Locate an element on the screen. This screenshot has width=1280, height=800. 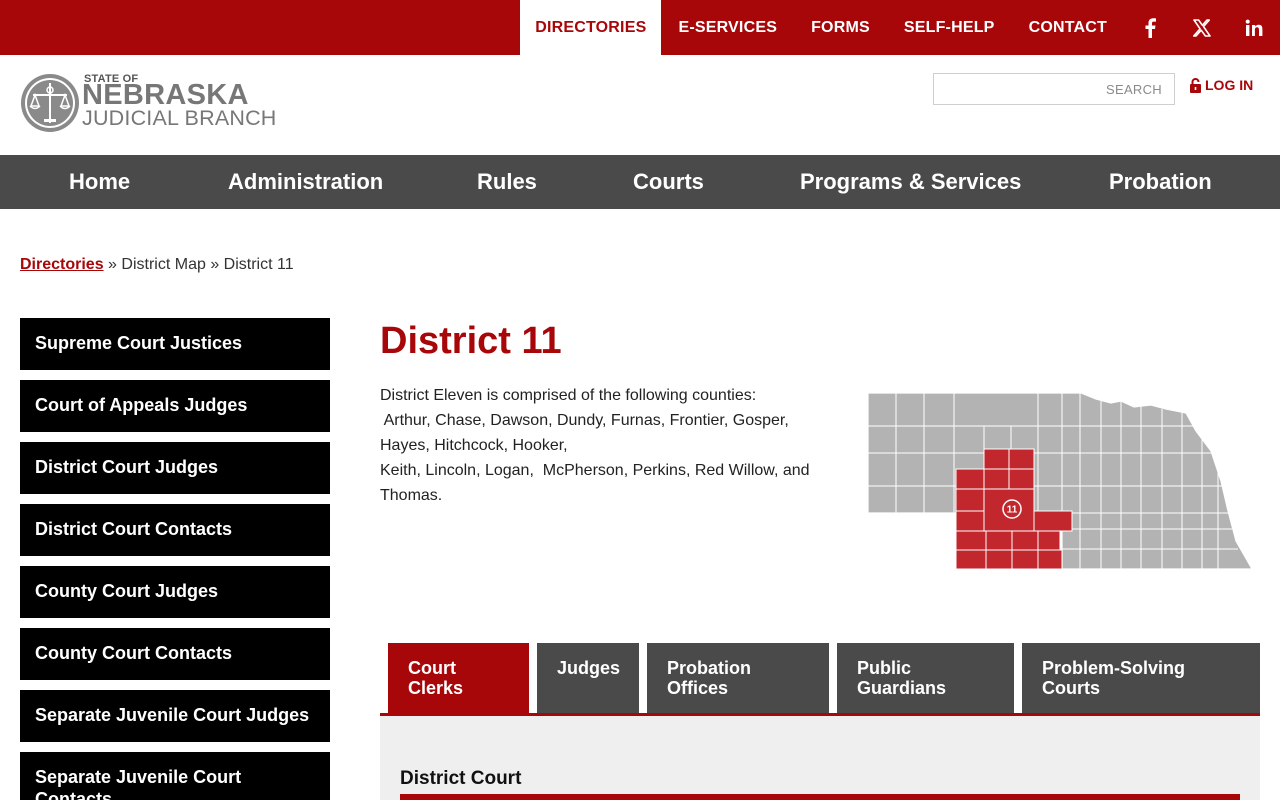
top-nav-self-help: SELF-HELP is located at coordinates (949, 27).